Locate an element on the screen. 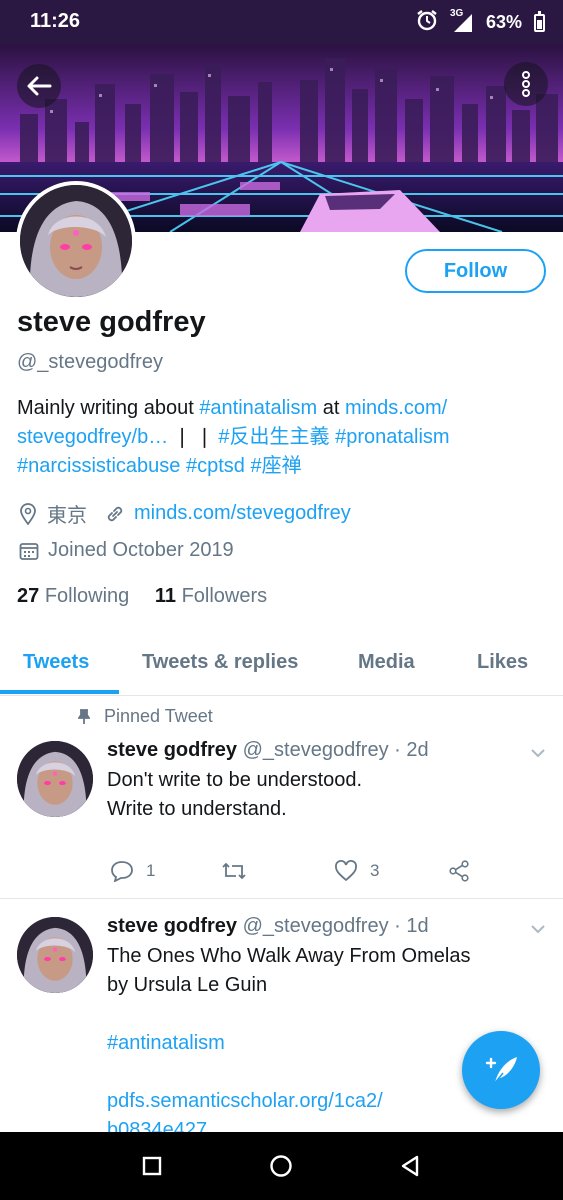 The height and width of the screenshot is (1200, 563). tab-media: Media is located at coordinates (386, 662).